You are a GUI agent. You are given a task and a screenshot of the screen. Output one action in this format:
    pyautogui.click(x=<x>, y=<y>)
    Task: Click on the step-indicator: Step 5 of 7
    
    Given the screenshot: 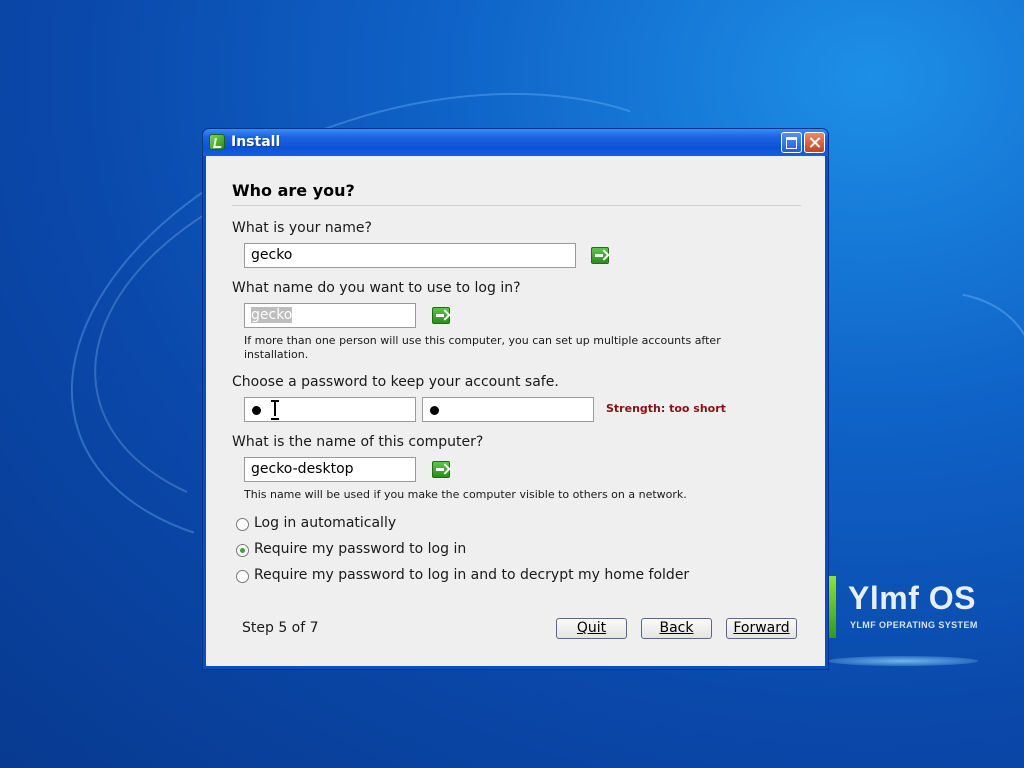 What is the action you would take?
    pyautogui.click(x=280, y=628)
    